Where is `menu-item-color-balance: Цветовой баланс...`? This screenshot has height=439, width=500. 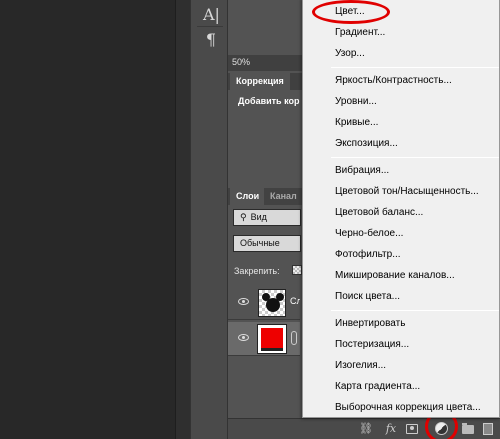 menu-item-color-balance: Цветовой баланс... is located at coordinates (401, 212).